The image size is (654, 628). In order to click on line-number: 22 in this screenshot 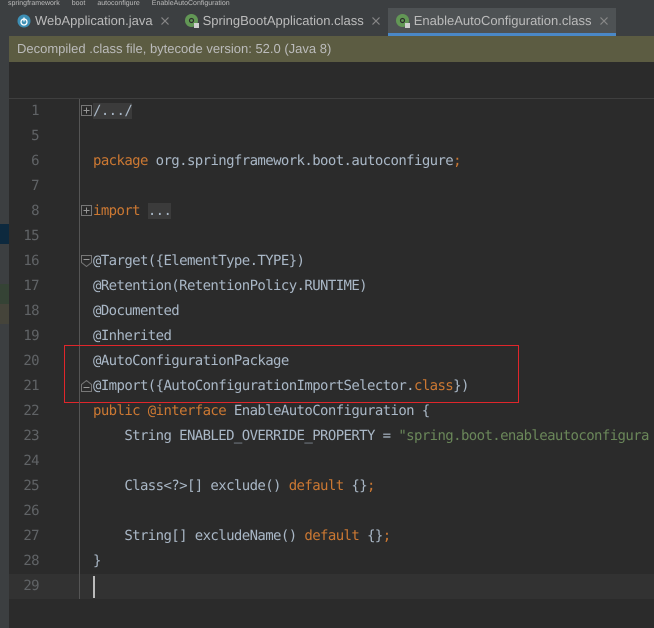, I will do `click(30, 411)`.